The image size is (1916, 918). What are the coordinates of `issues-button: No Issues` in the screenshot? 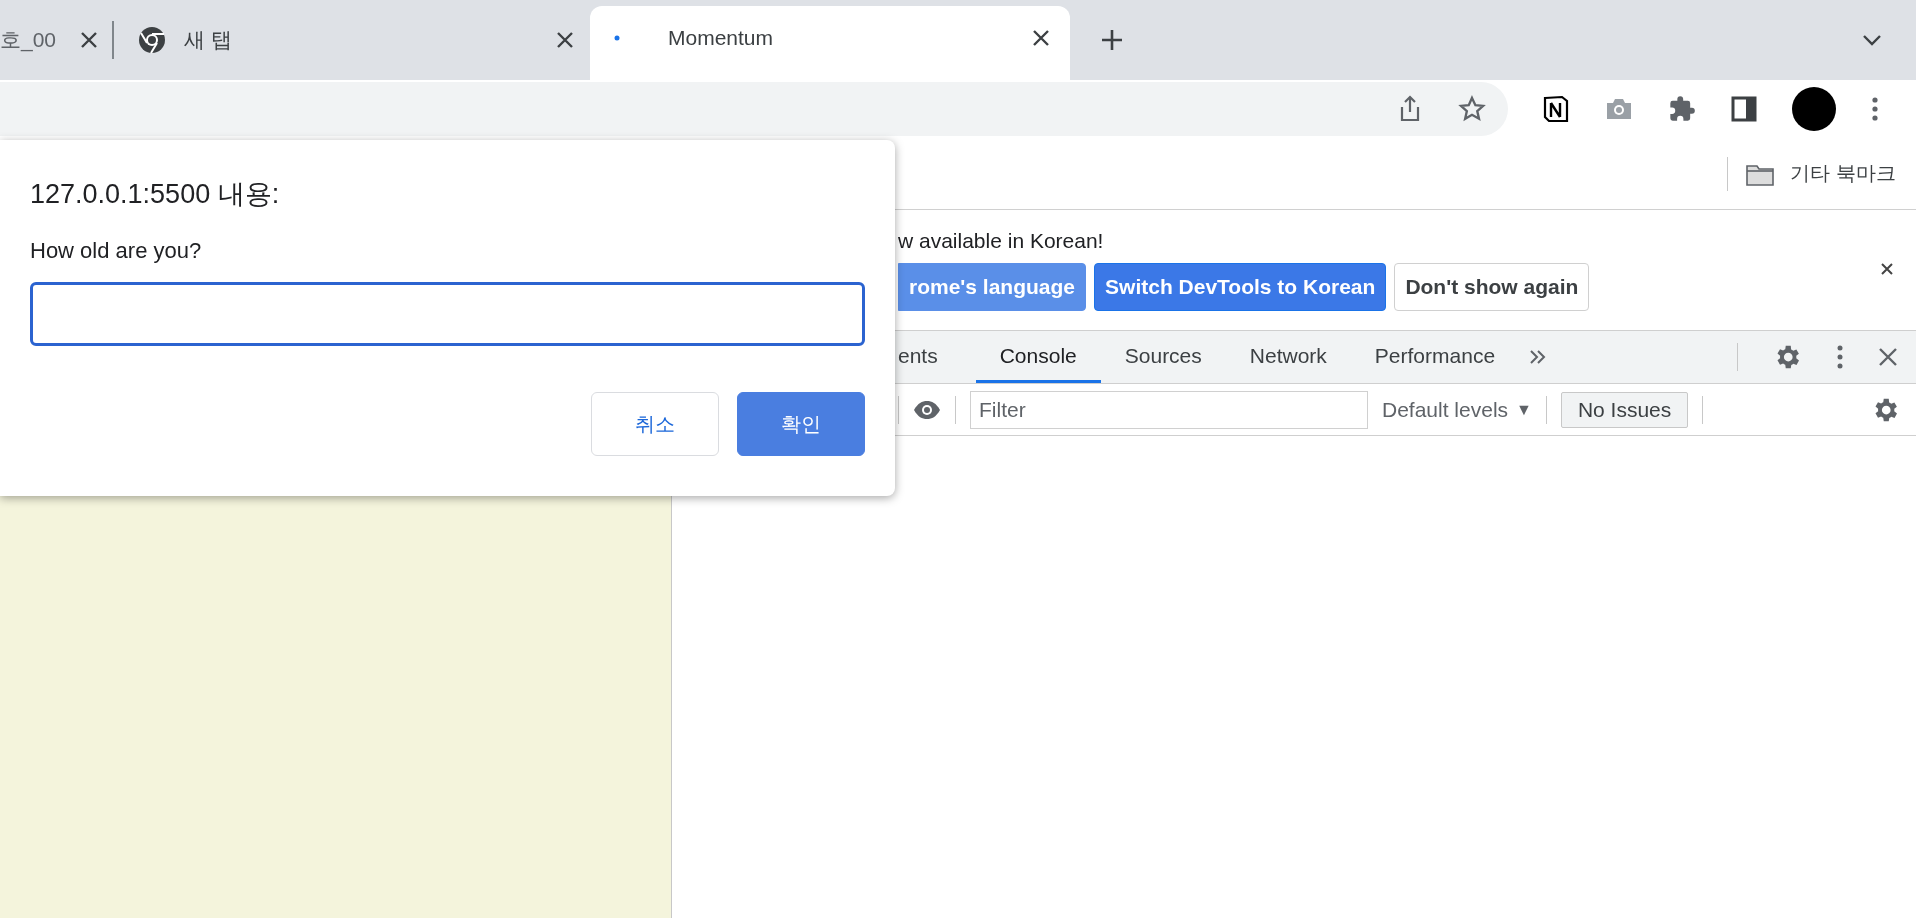 It's located at (1624, 409).